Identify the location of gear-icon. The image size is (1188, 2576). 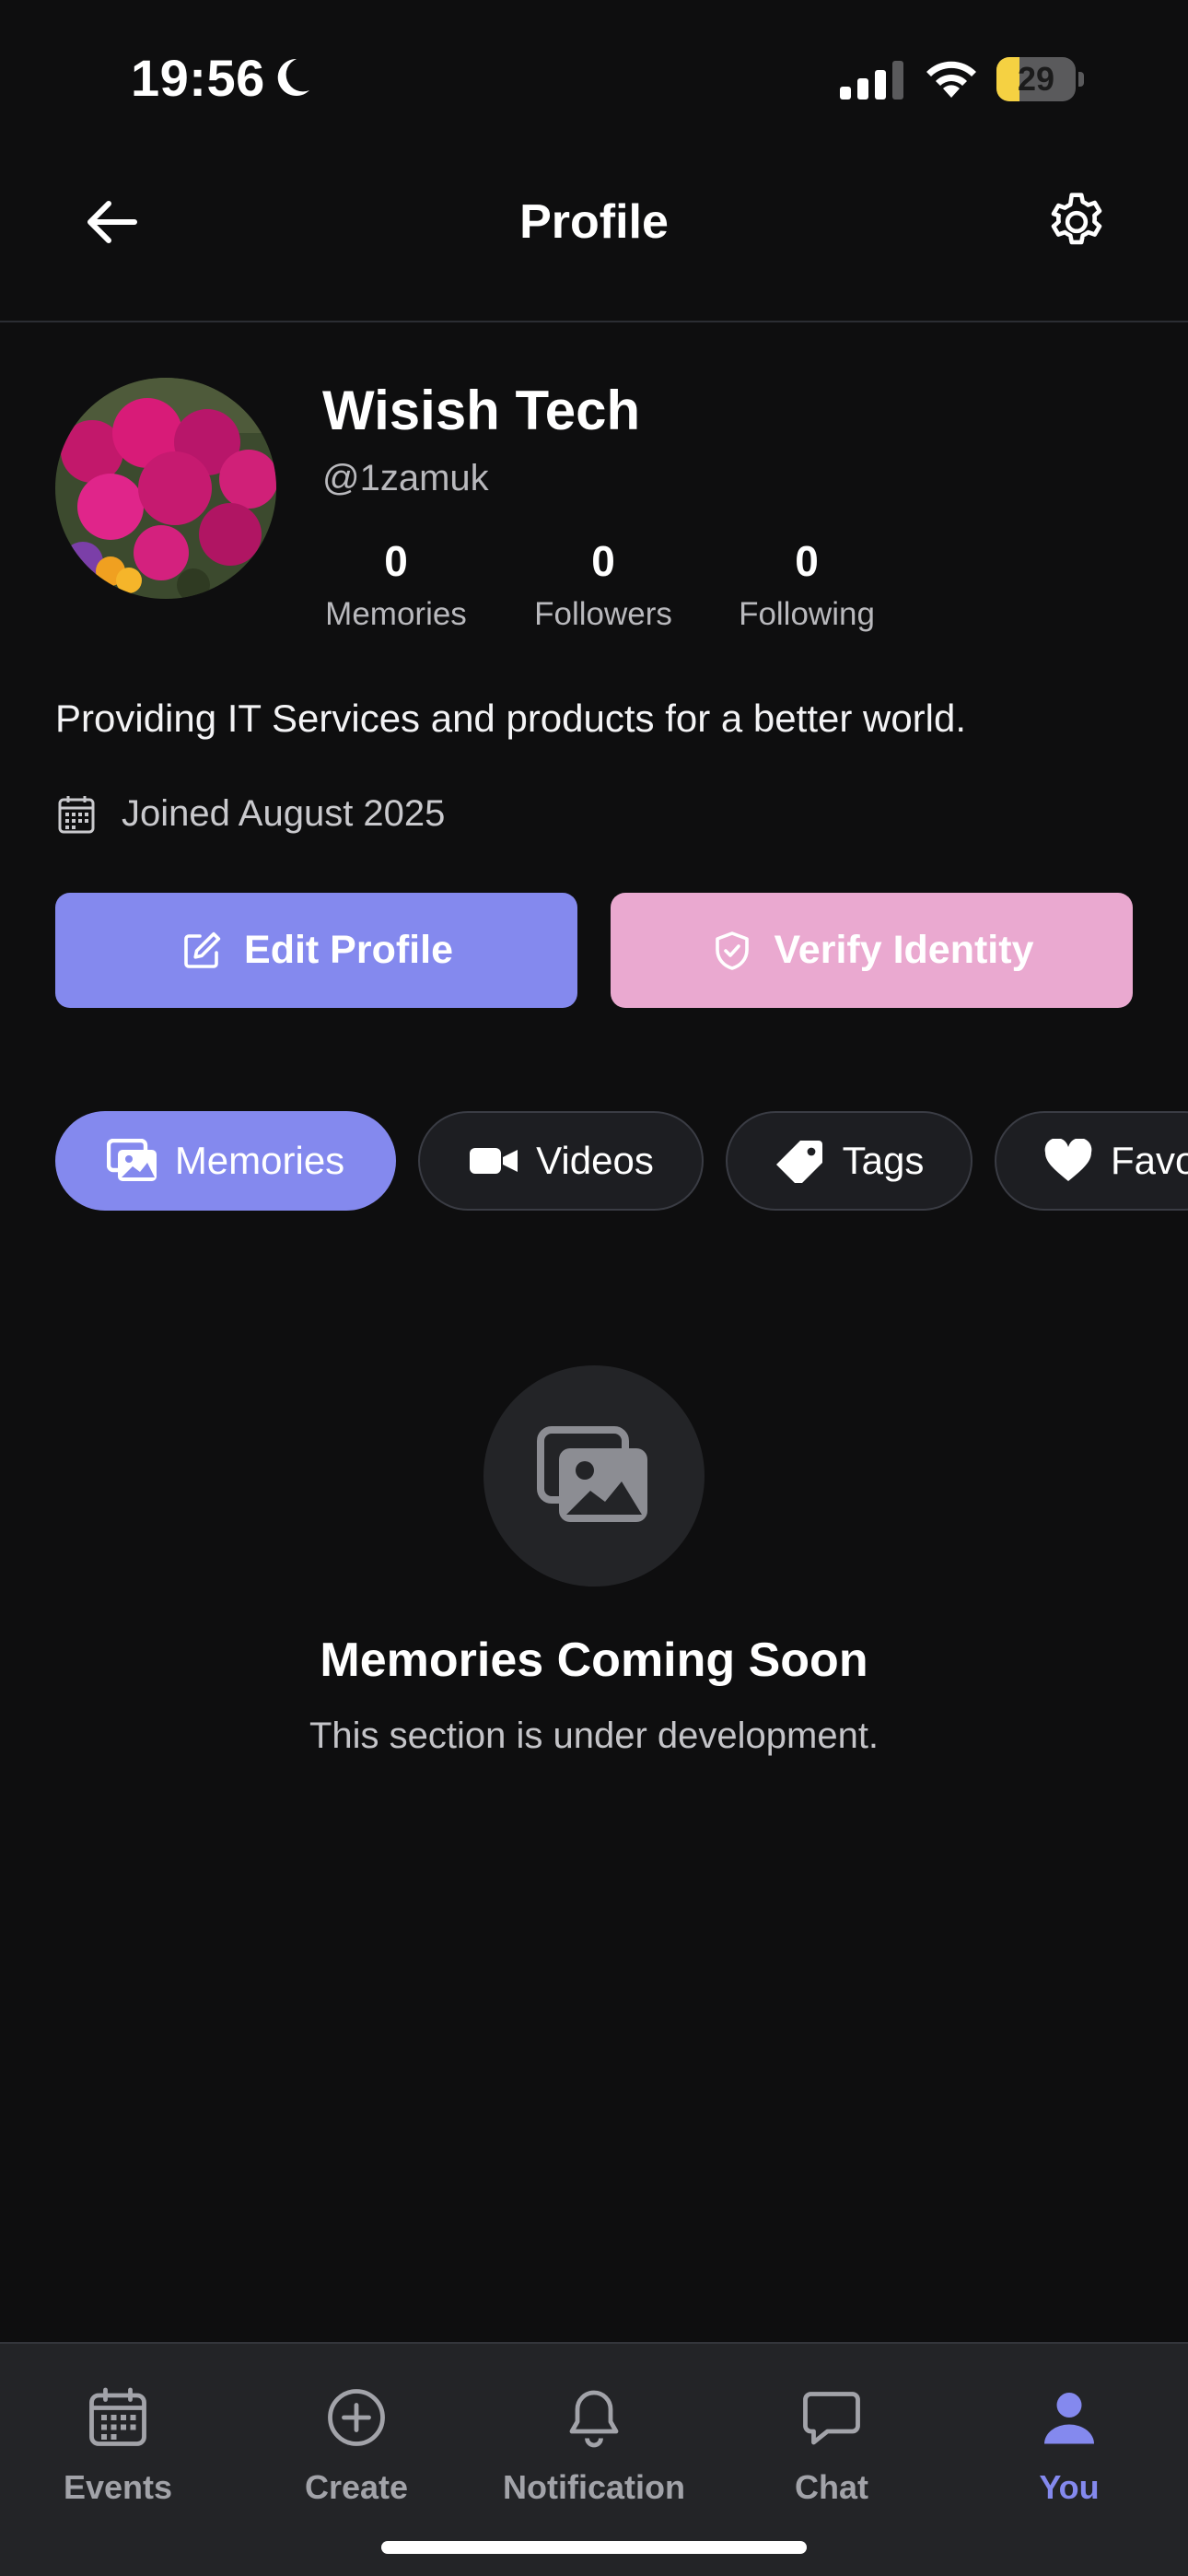
(1076, 222).